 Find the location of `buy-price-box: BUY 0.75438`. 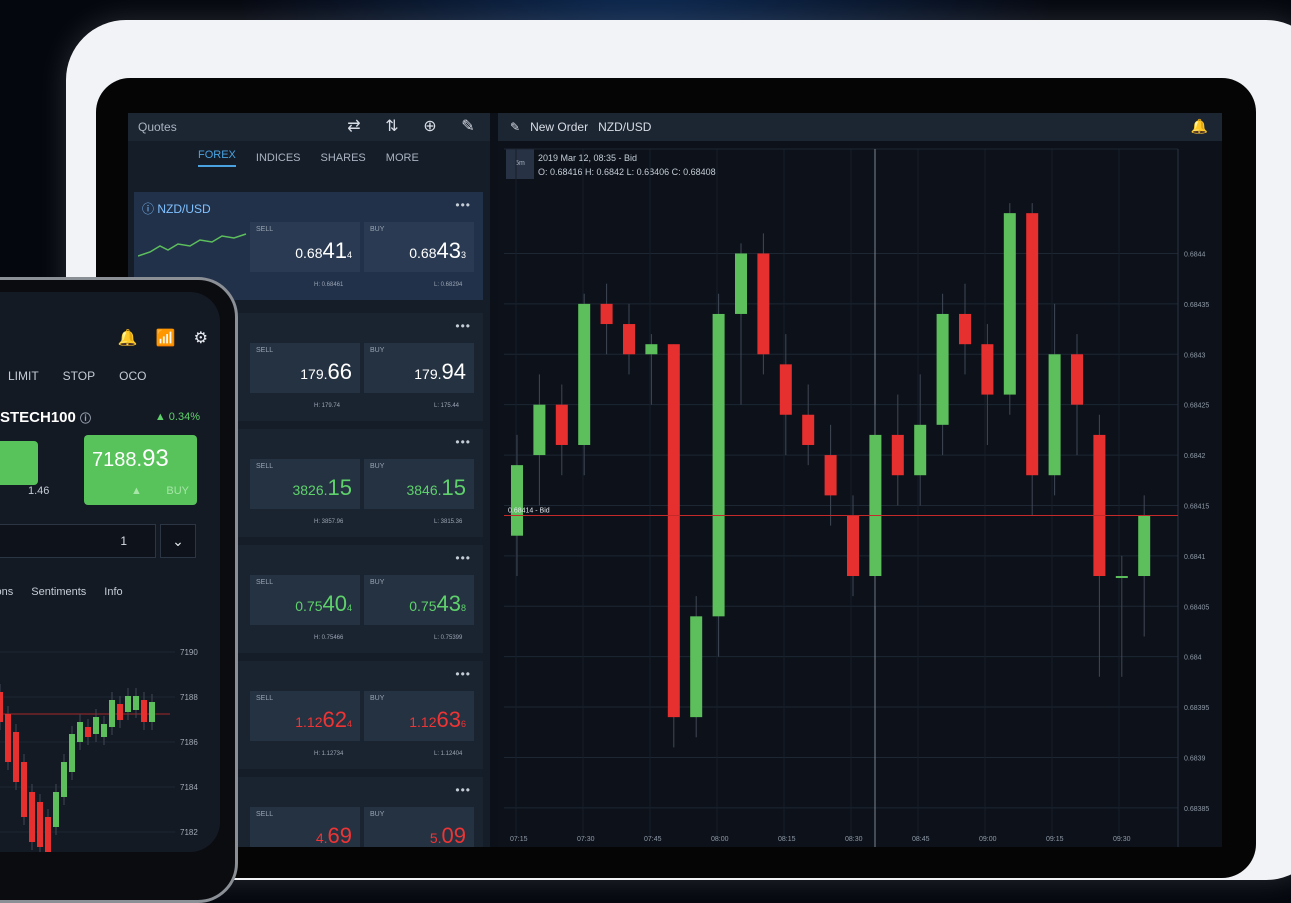

buy-price-box: BUY 0.75438 is located at coordinates (419, 600).